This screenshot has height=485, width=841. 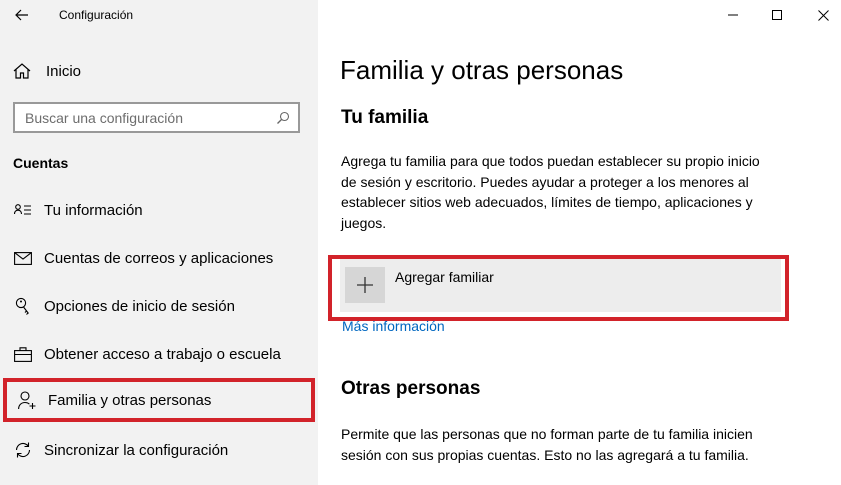 What do you see at coordinates (162, 354) in the screenshot?
I see `sidebar-item-label: Obtener acceso a trabajo o escuela` at bounding box center [162, 354].